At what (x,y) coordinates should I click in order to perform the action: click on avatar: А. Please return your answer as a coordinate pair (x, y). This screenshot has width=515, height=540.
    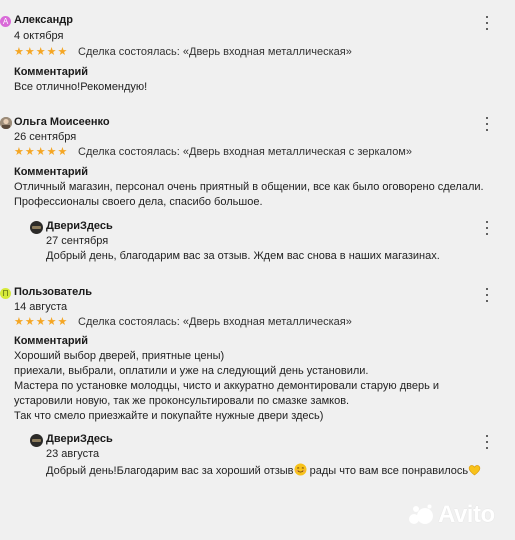
    Looking at the image, I should click on (5, 21).